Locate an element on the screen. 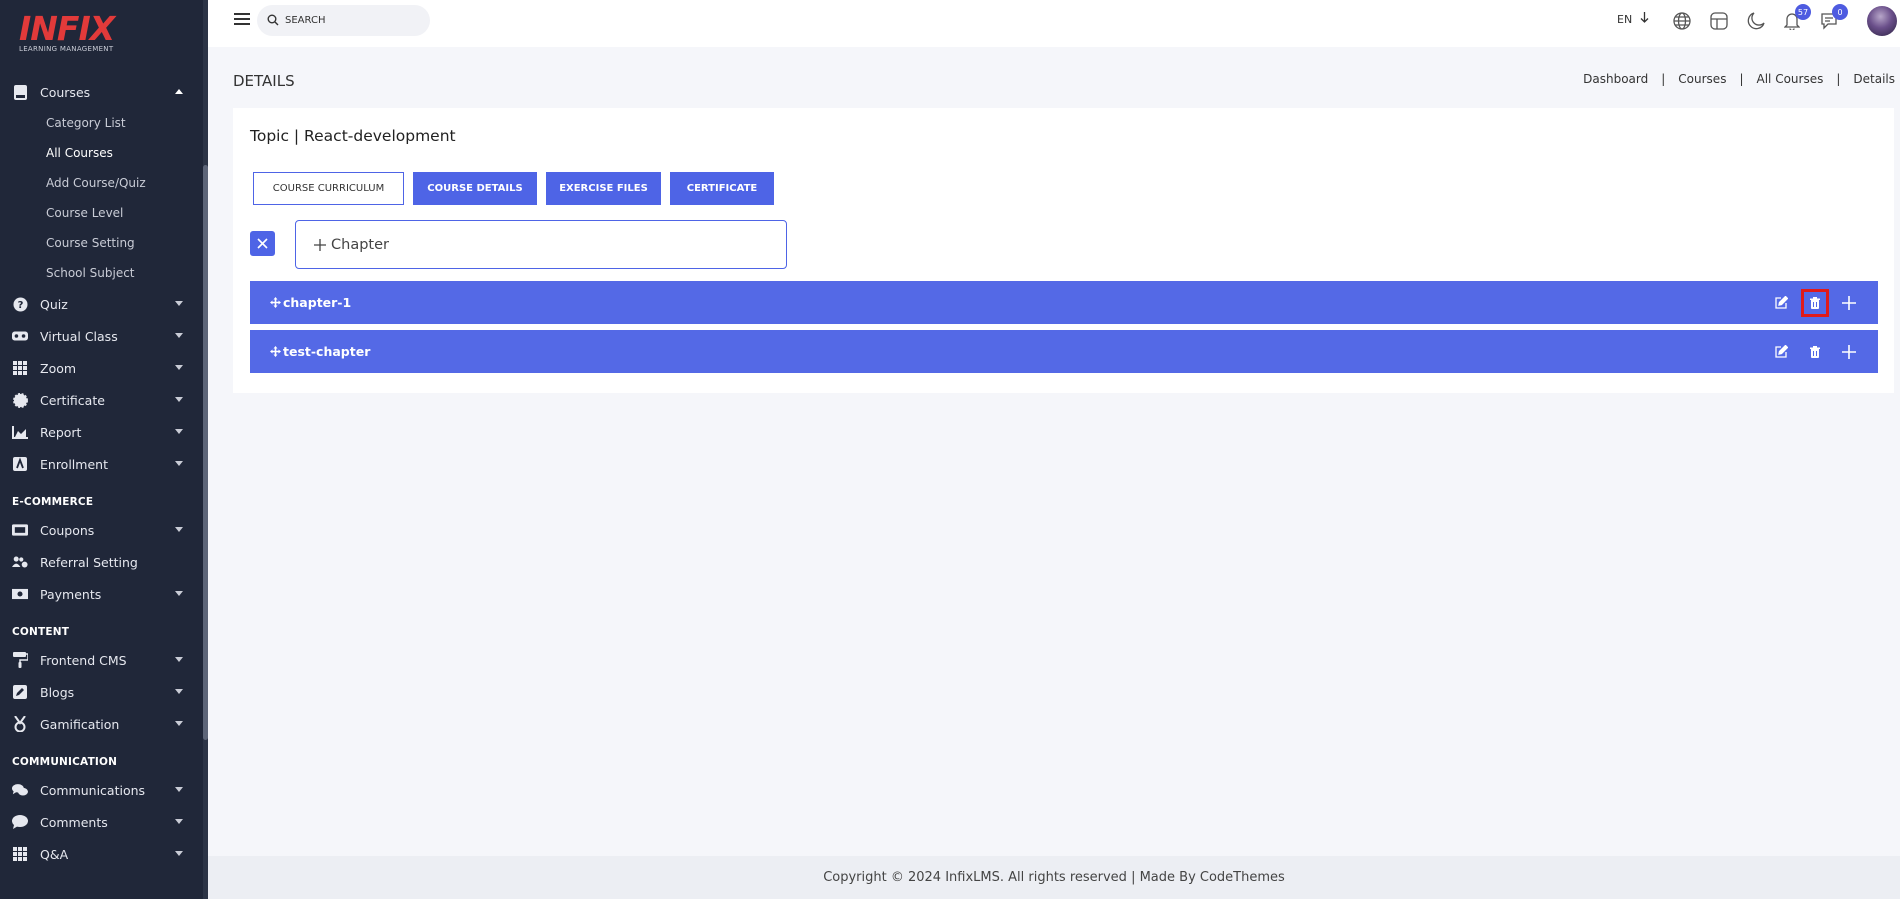  globe-icon is located at coordinates (1682, 21).